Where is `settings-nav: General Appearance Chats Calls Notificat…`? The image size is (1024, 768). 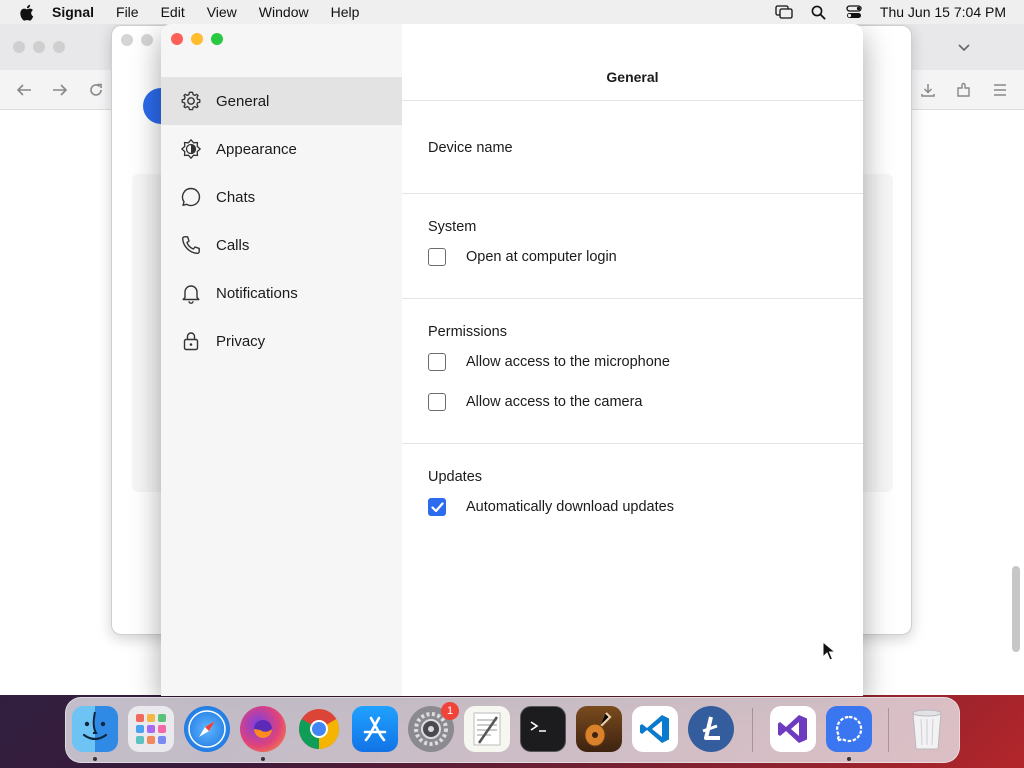
settings-nav: General Appearance Chats Calls Notificat… is located at coordinates (281, 221).